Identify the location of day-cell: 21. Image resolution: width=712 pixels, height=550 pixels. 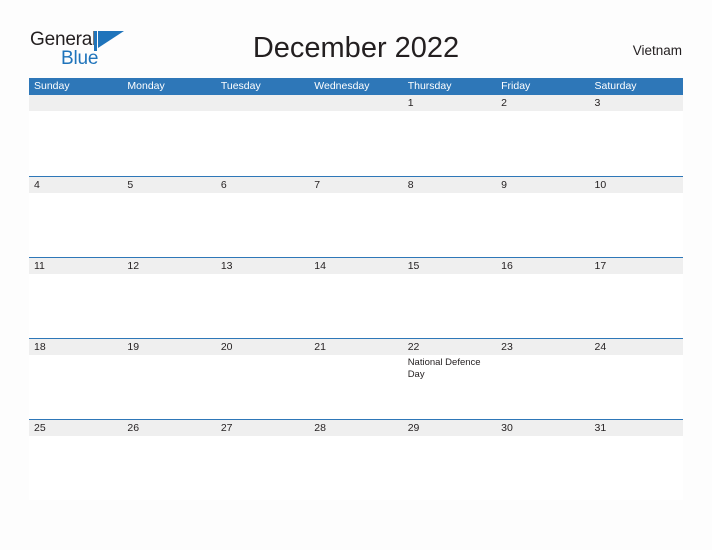
(355, 347).